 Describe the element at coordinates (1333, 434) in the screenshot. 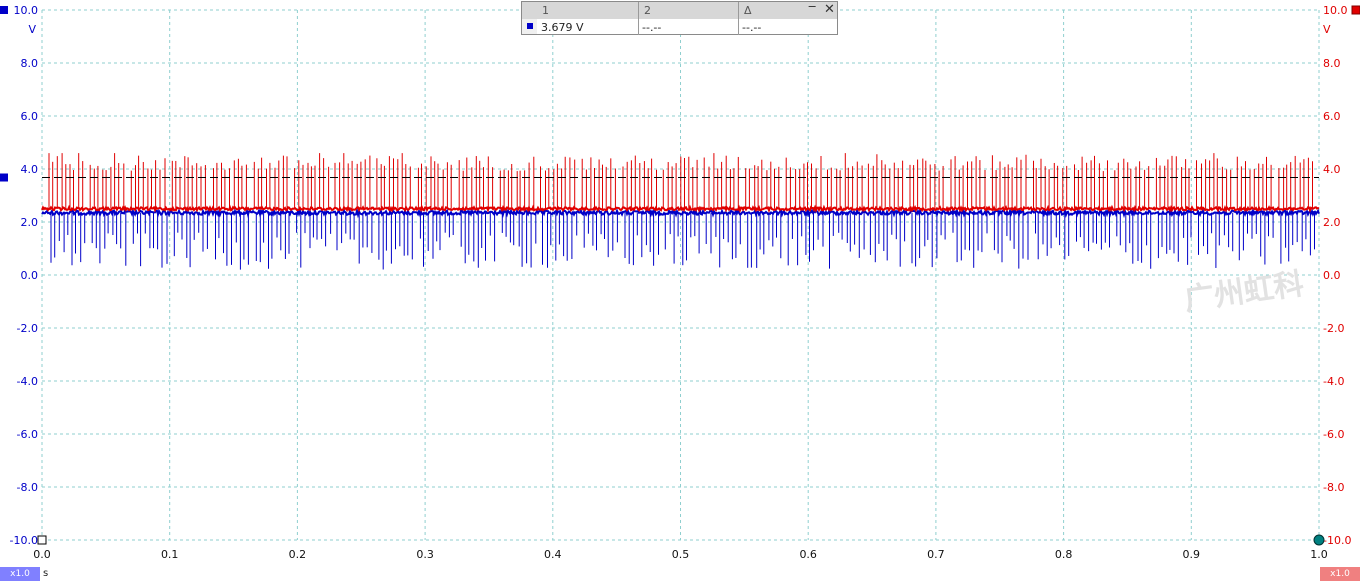

I see `right-axis-tick-label: -6.0` at that location.